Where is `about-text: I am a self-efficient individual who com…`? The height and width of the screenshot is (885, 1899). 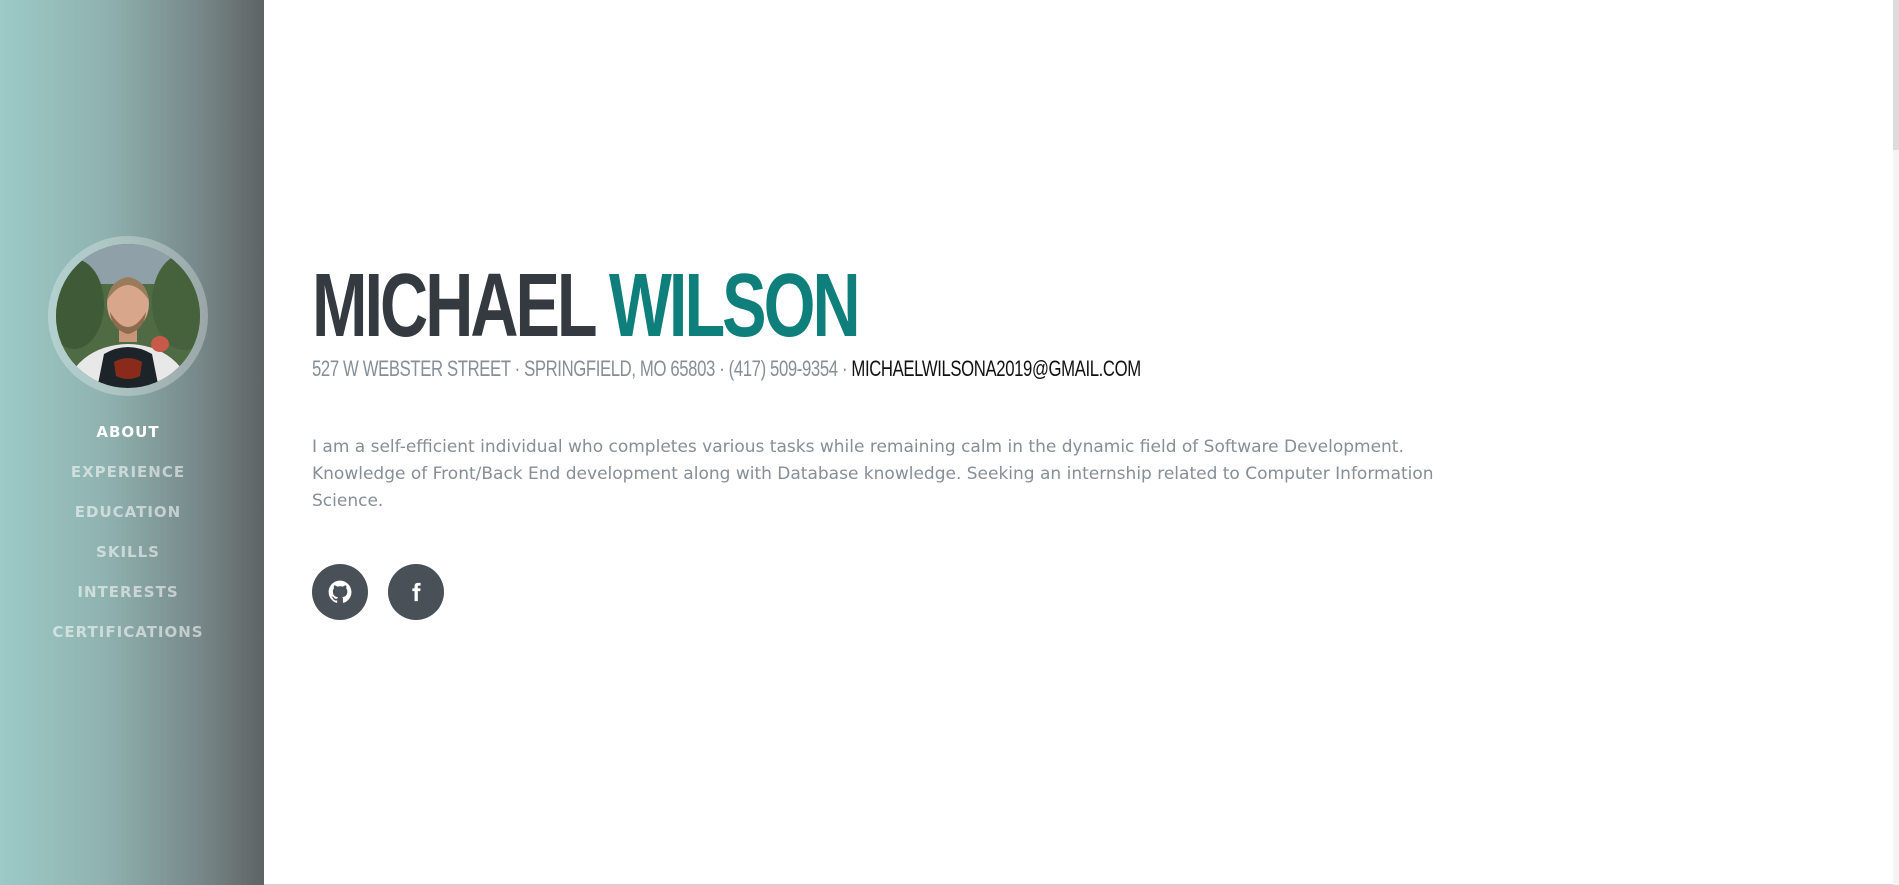
about-text: I am a self-efficient individual who com… is located at coordinates (873, 474).